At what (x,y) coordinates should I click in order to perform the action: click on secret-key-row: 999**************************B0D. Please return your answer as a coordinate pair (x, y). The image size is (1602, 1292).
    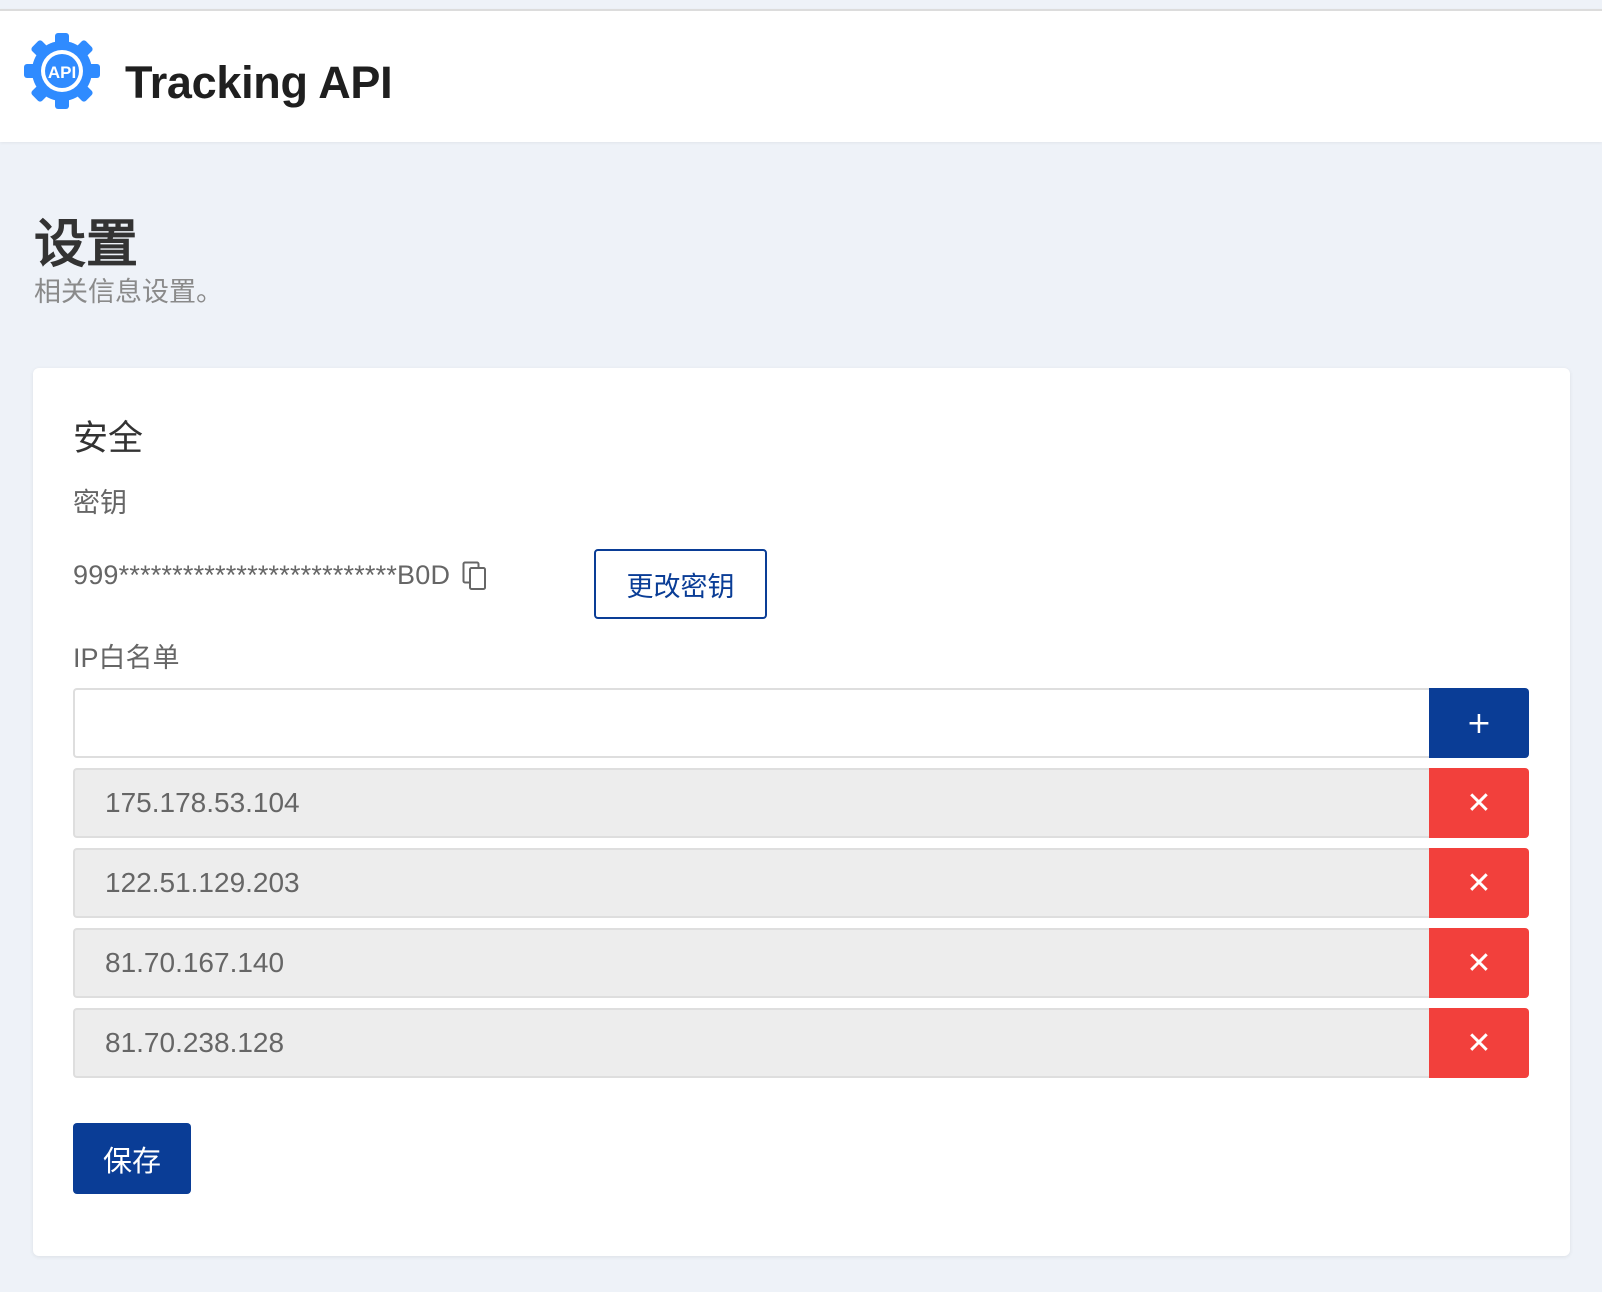
    Looking at the image, I should click on (280, 575).